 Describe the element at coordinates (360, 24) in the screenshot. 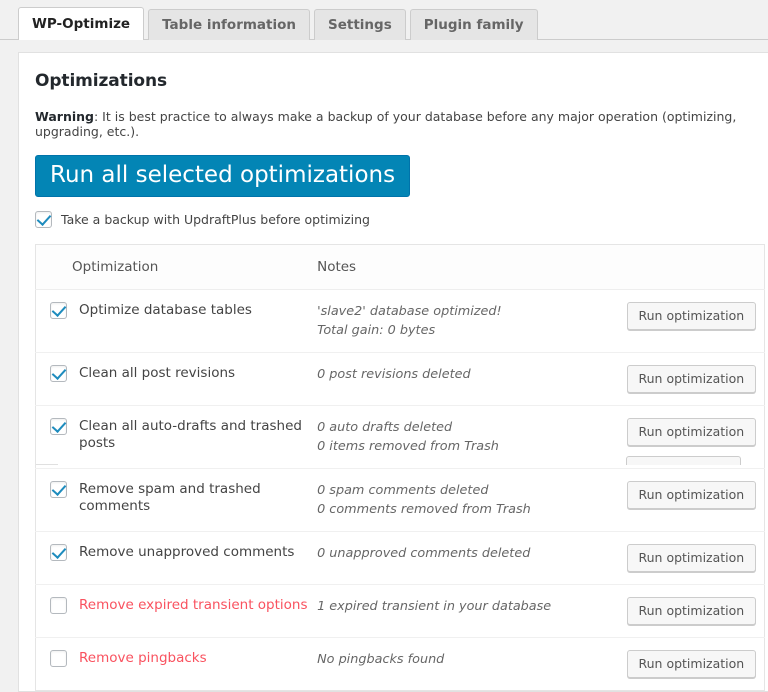

I see `tab-settings: Settings` at that location.